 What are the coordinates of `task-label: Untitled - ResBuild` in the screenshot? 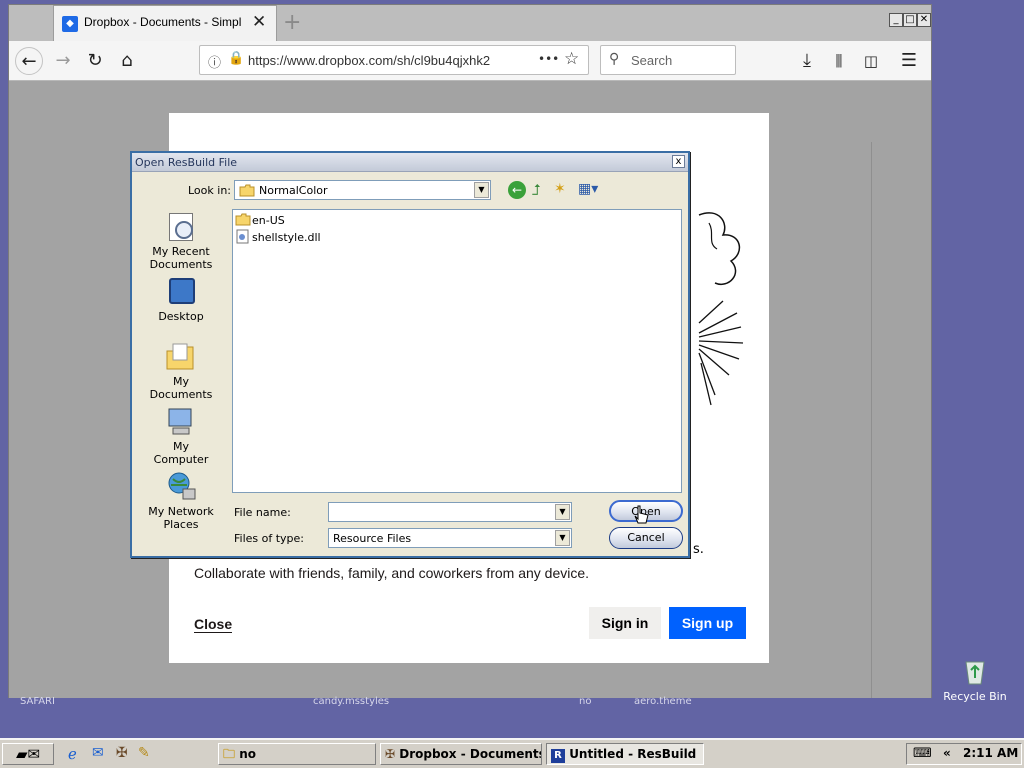 It's located at (633, 754).